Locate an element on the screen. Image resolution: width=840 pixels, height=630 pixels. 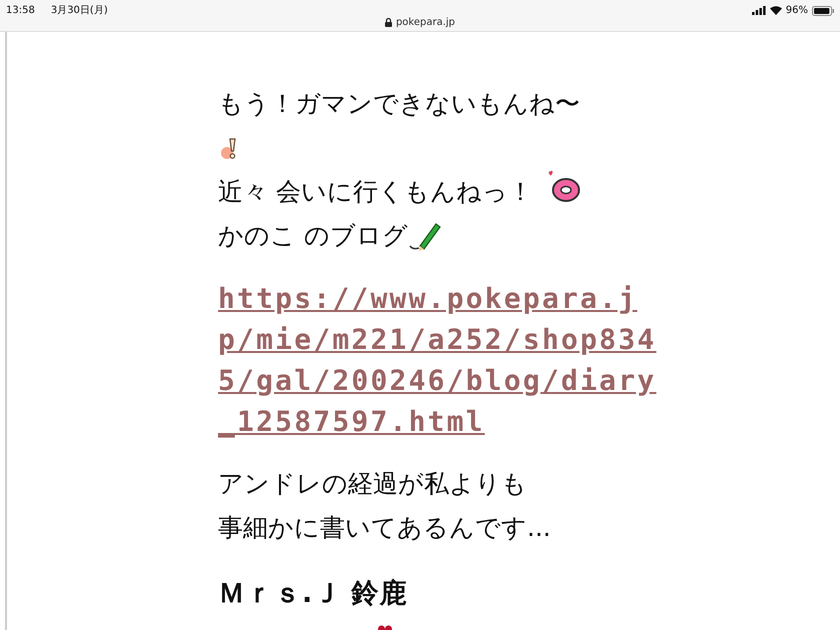
text-line: かのこ のブログ is located at coordinates (313, 235).